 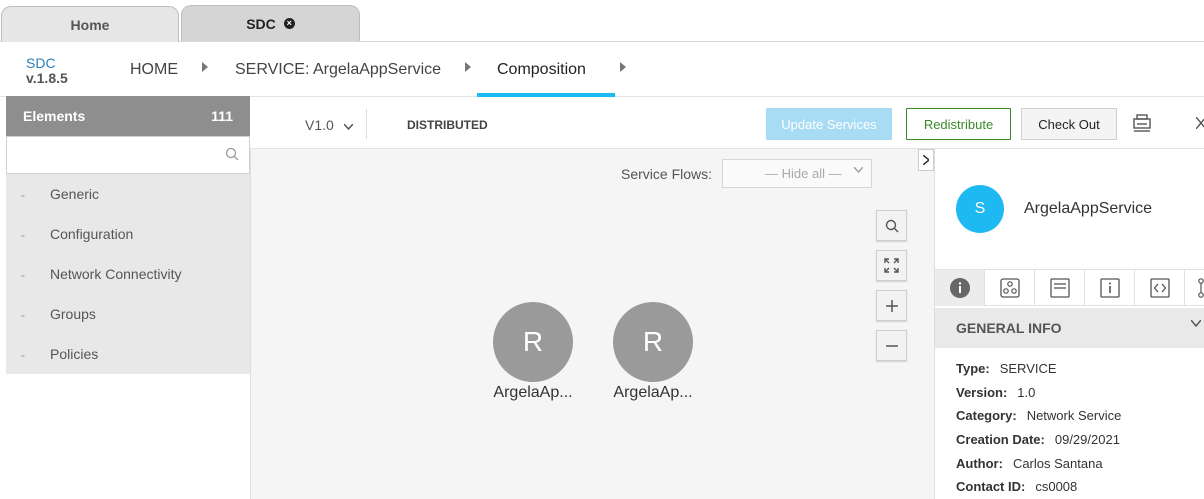 I want to click on tab-sdc: SDC ×, so click(x=270, y=23).